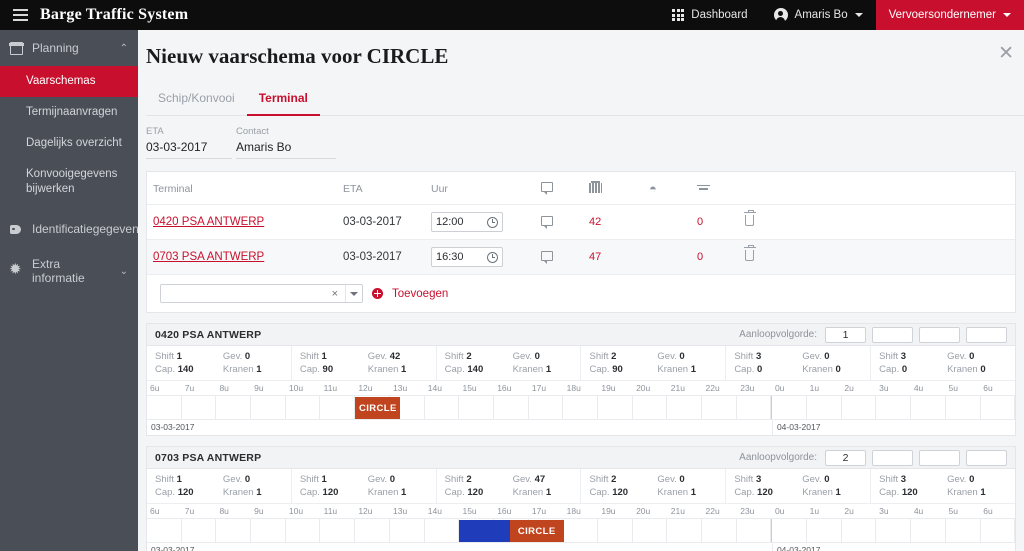 The height and width of the screenshot is (551, 1024). What do you see at coordinates (81, 229) in the screenshot?
I see `sidebar-group-identificatiegegevens: Identificatiegegevens ⌄` at bounding box center [81, 229].